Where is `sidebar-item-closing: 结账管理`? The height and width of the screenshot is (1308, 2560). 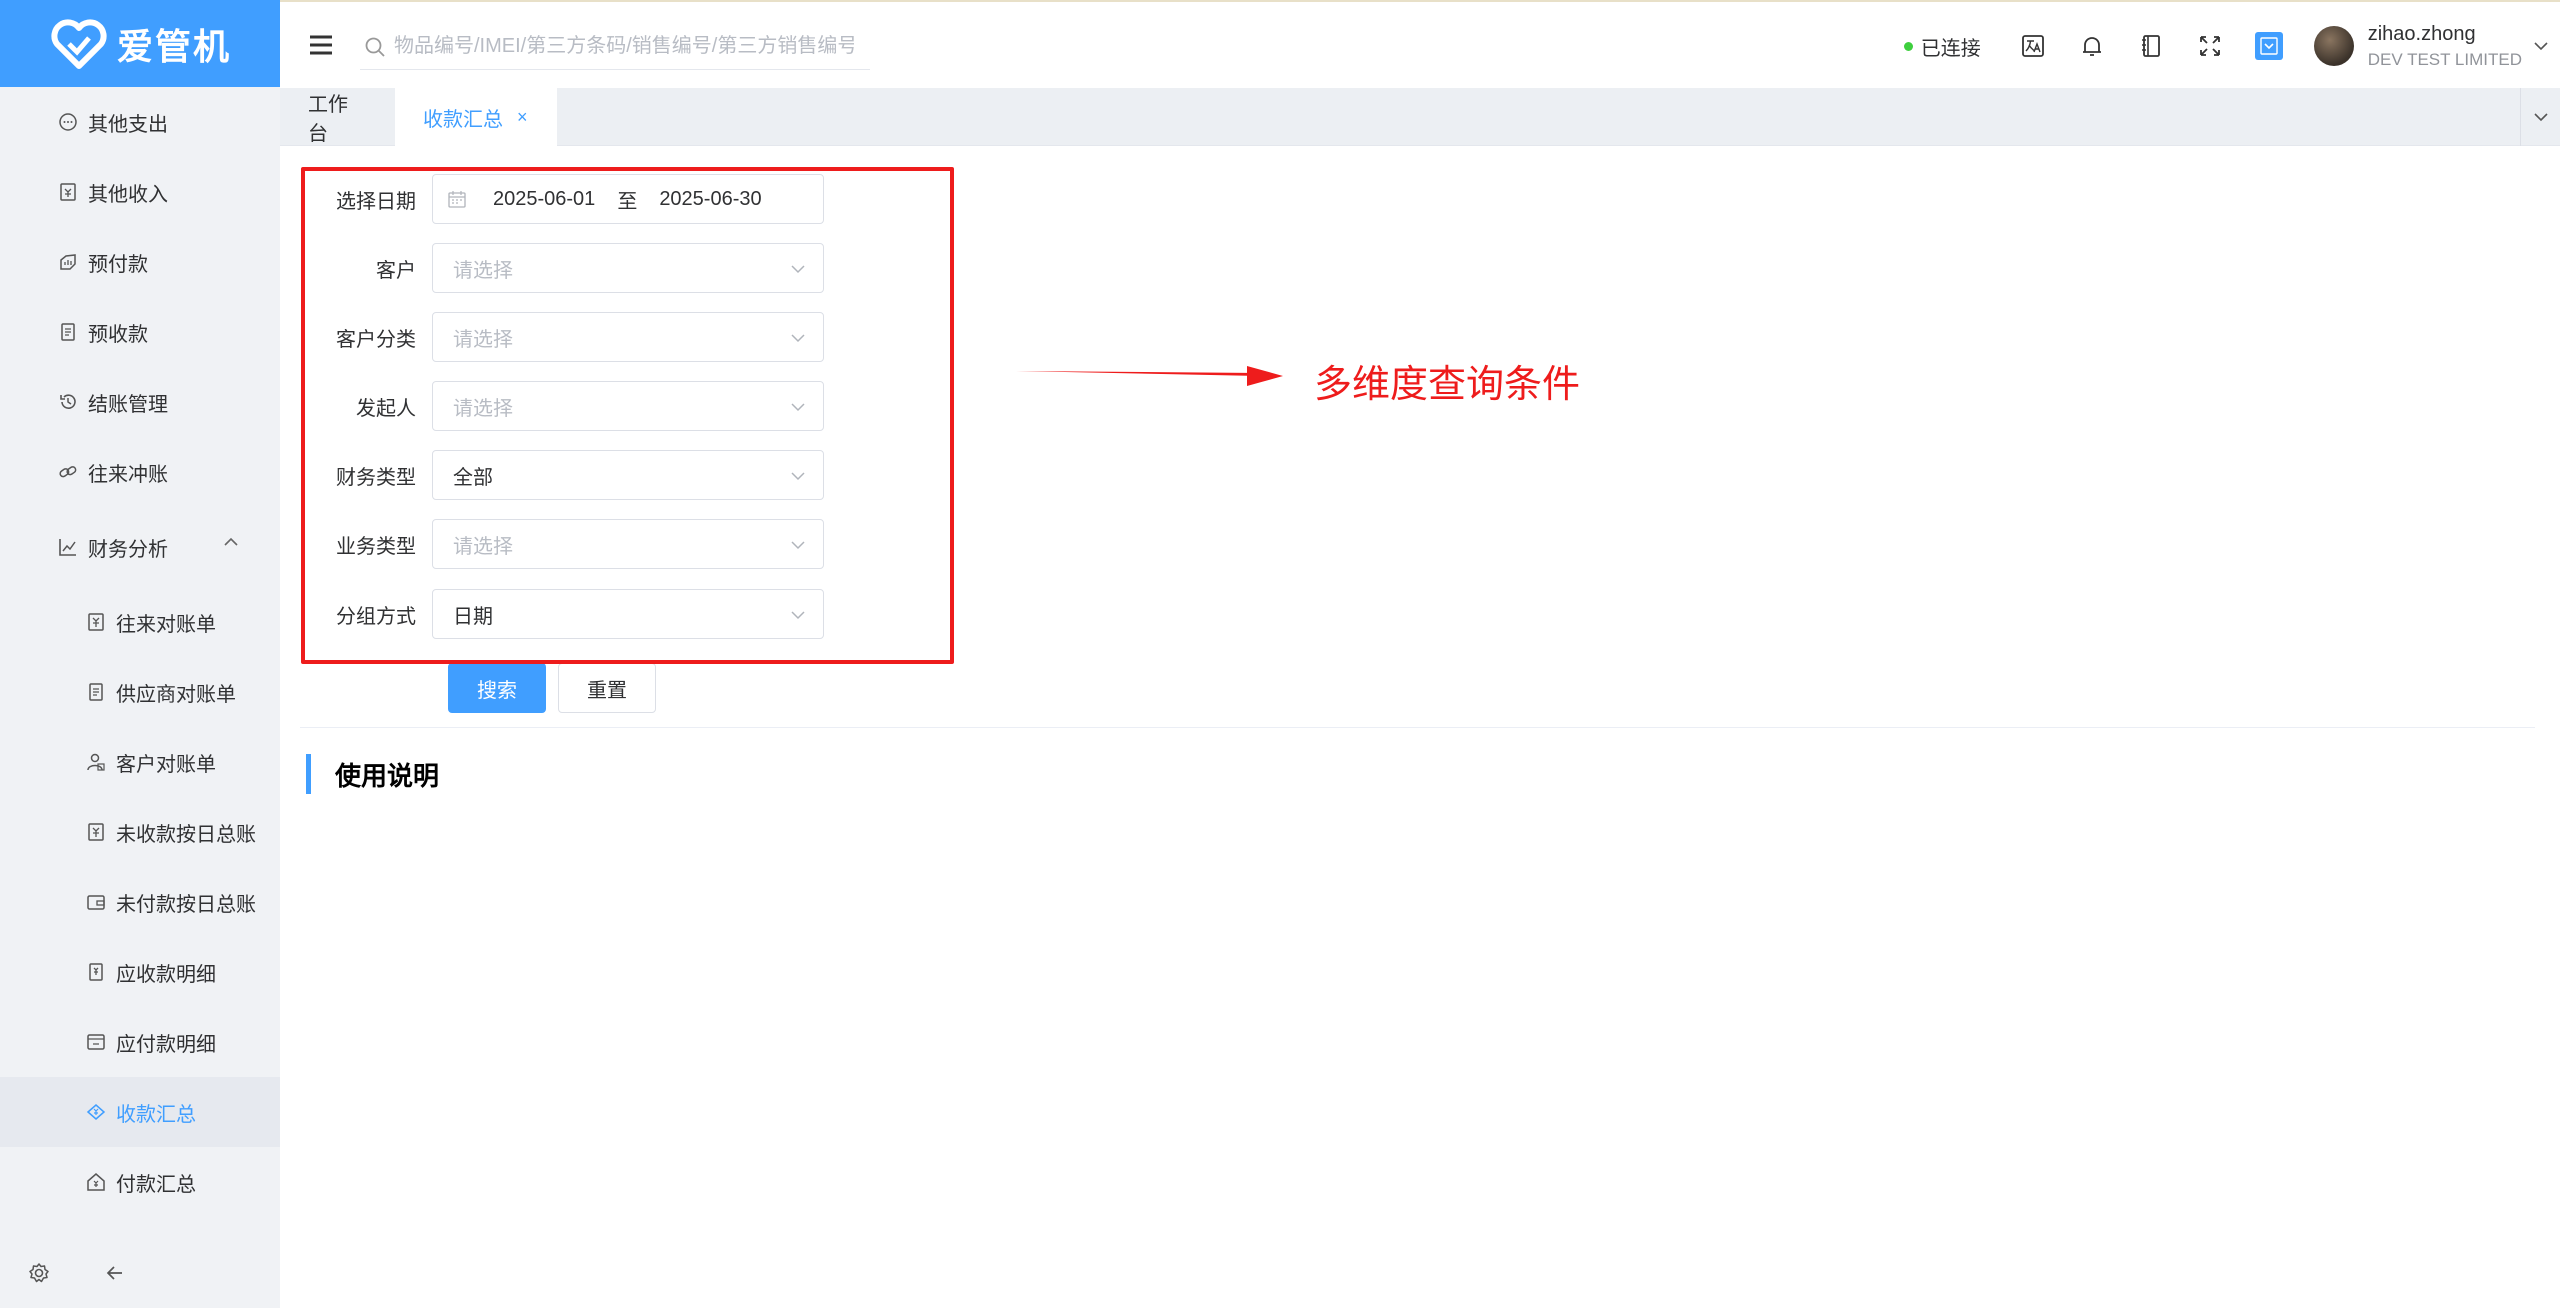
sidebar-item-closing: 结账管理 is located at coordinates (140, 402).